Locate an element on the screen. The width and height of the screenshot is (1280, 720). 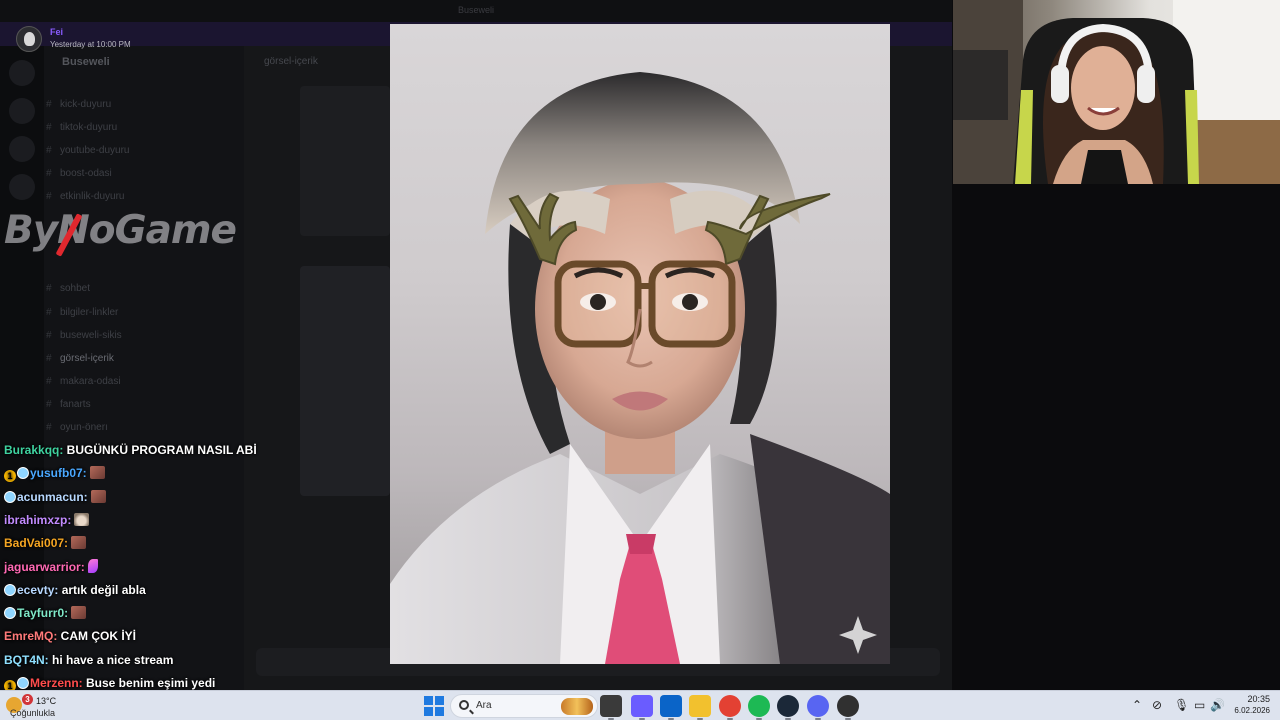
channel-label: tiktok-duyuru is located at coordinates (89, 127).